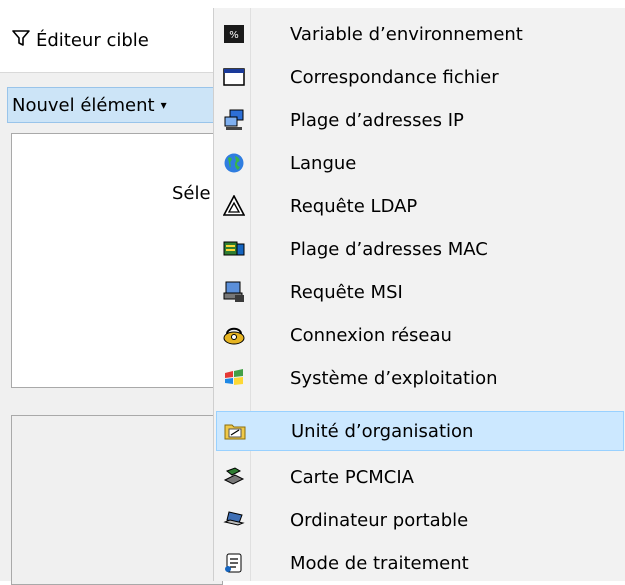  I want to click on menu-item-label: Unité d’organisation, so click(382, 431).